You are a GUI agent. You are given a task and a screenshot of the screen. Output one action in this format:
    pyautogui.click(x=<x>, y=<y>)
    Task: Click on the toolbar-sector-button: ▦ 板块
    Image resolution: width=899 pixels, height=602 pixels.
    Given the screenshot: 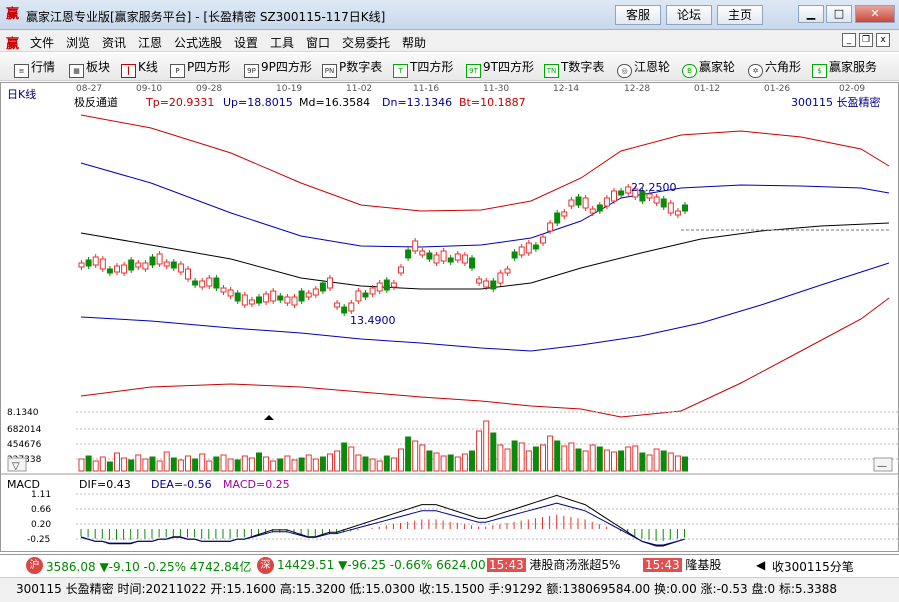 What is the action you would take?
    pyautogui.click(x=89, y=68)
    